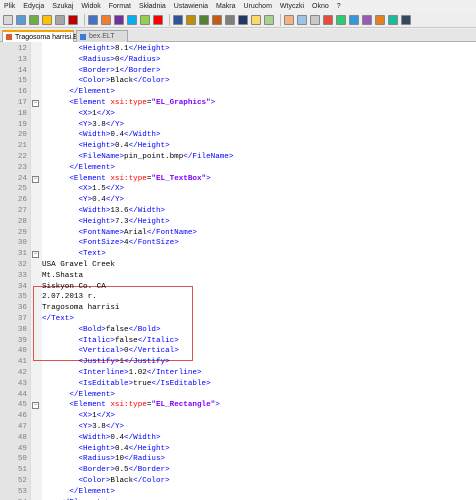 The width and height of the screenshot is (476, 500). I want to click on code-text: <IsEditable>true</IsEditable>, so click(144, 383).